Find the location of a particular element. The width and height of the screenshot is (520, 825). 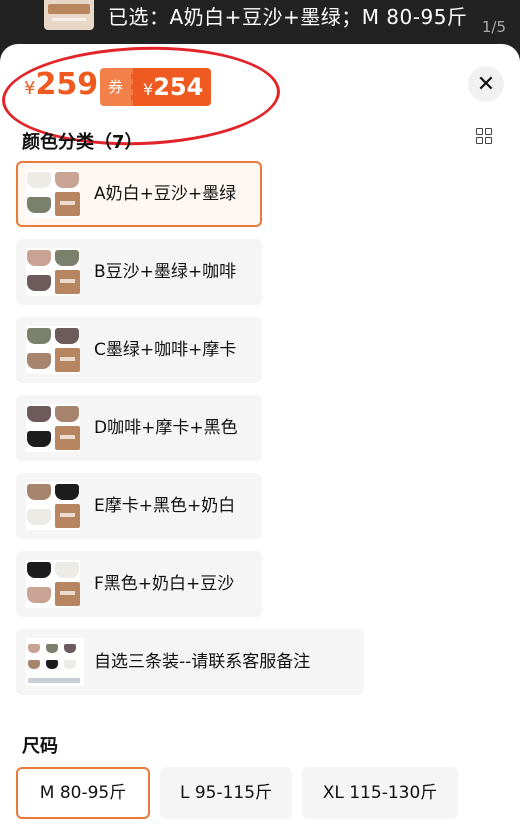

color-option: C墨绿+咖啡+摩卡 is located at coordinates (139, 350).